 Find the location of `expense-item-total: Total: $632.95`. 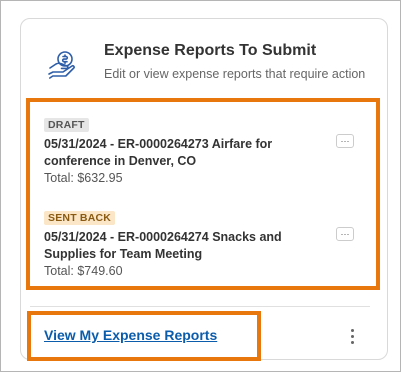

expense-item-total: Total: $632.95 is located at coordinates (83, 178).